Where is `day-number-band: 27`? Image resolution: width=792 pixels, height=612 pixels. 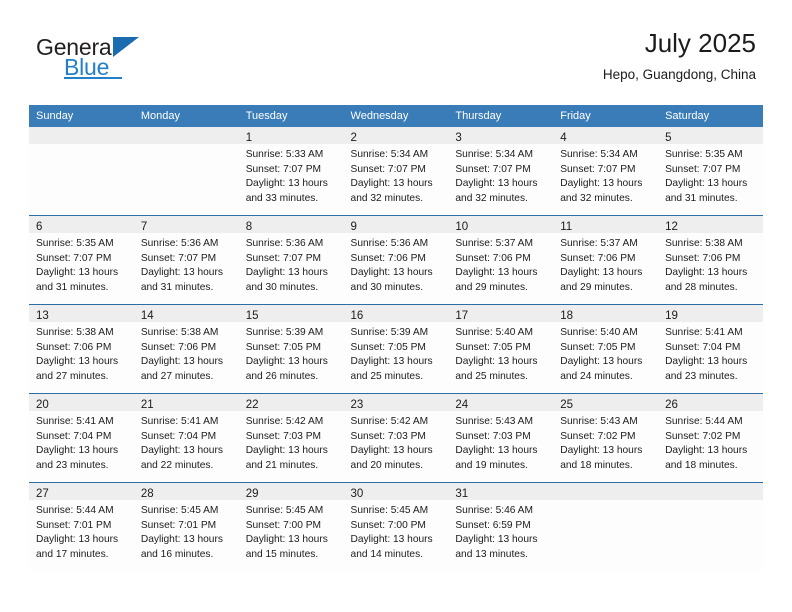
day-number-band: 27 is located at coordinates (81, 491).